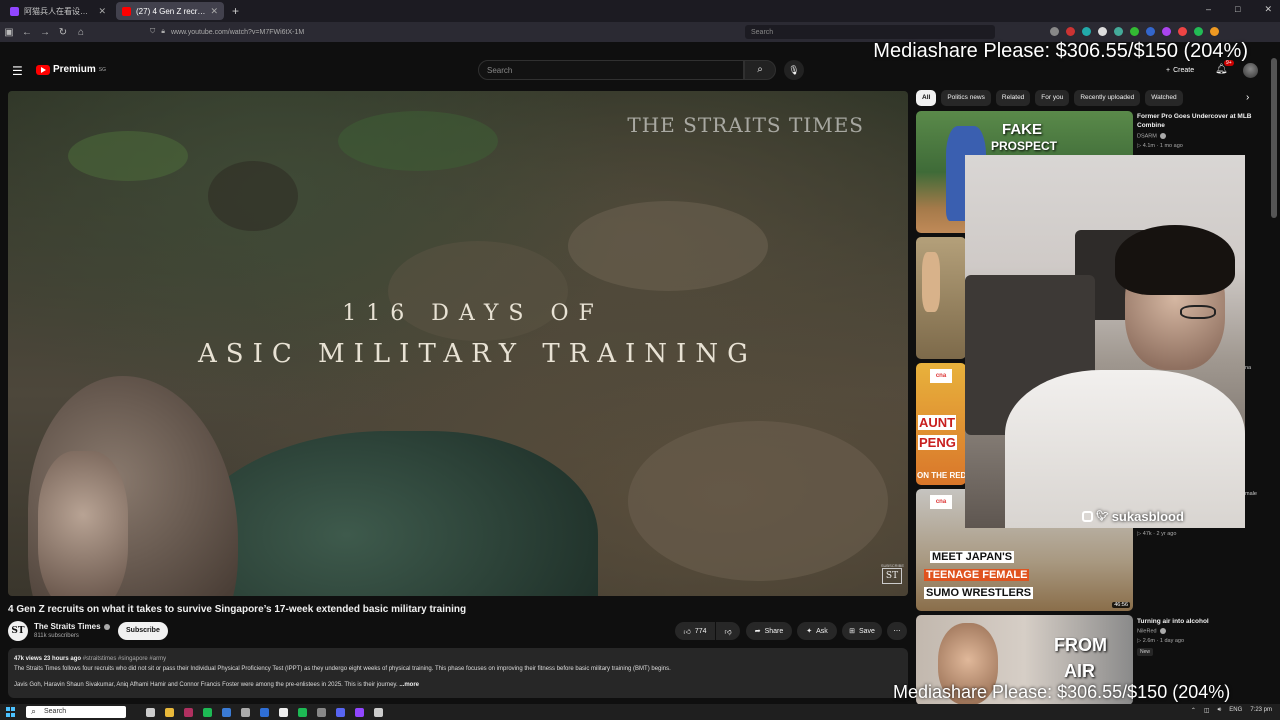  Describe the element at coordinates (769, 631) in the screenshot. I see `share-button: ➦ Share` at that location.